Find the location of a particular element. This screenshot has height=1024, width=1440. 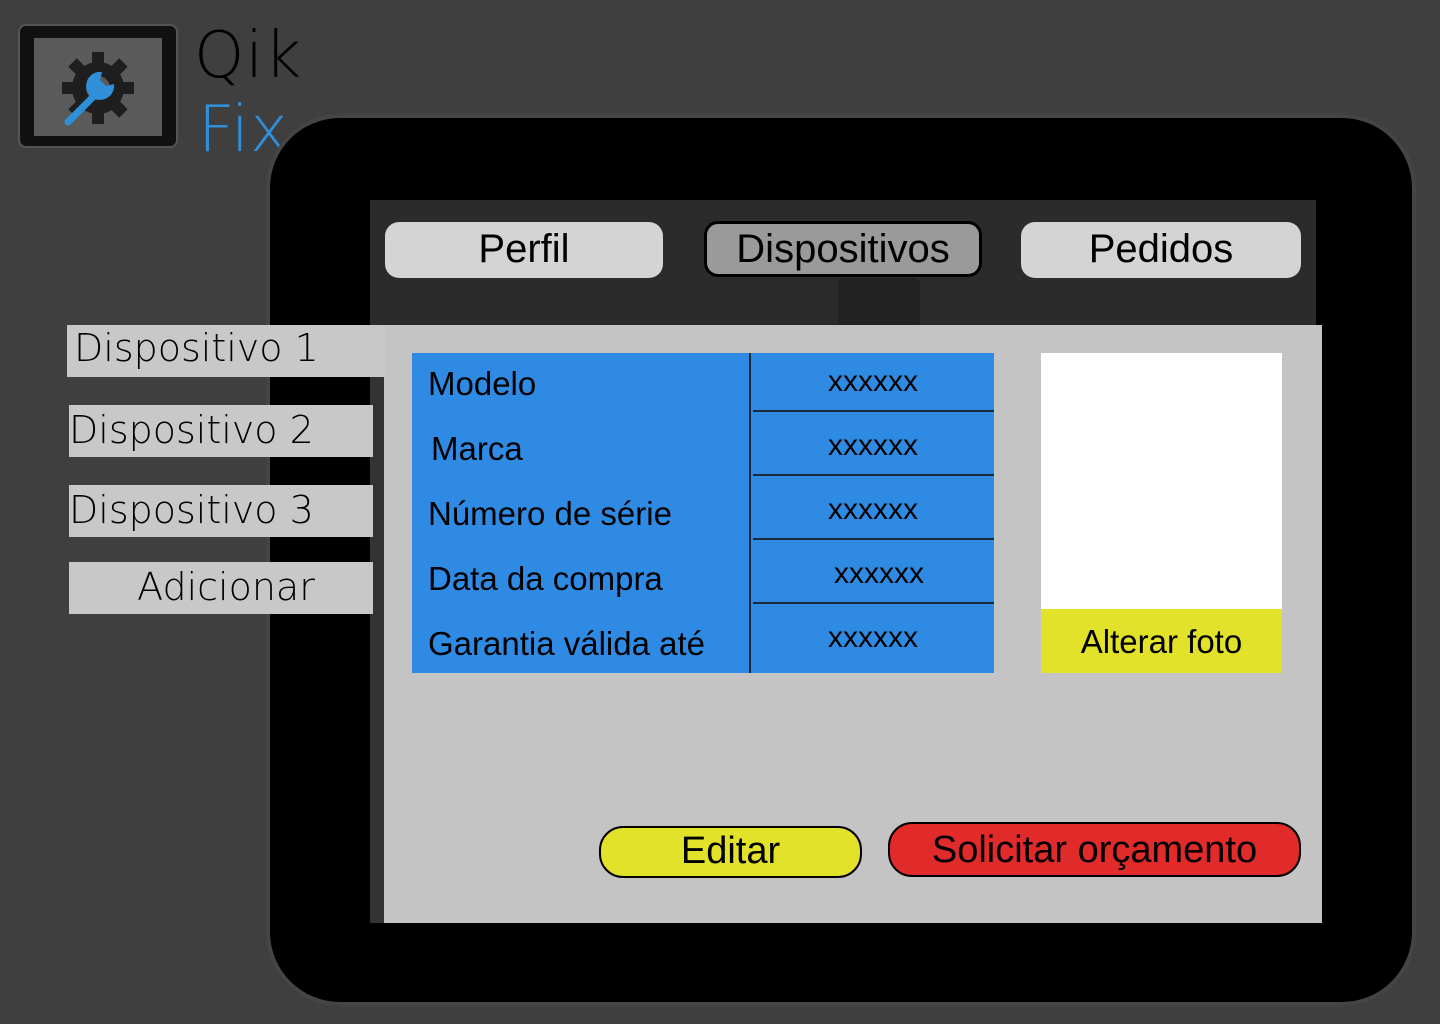

row-value-data-compra: xxxxxx is located at coordinates (879, 573).